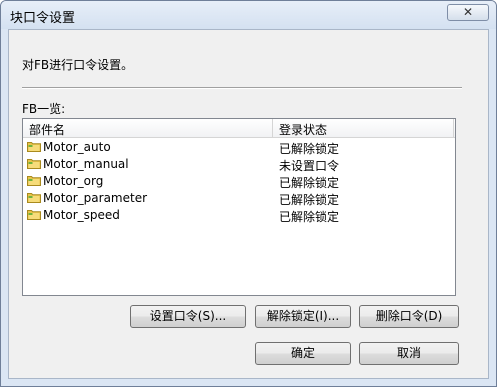 The width and height of the screenshot is (497, 387). What do you see at coordinates (95, 198) in the screenshot?
I see `part-name: Motor_parameter` at bounding box center [95, 198].